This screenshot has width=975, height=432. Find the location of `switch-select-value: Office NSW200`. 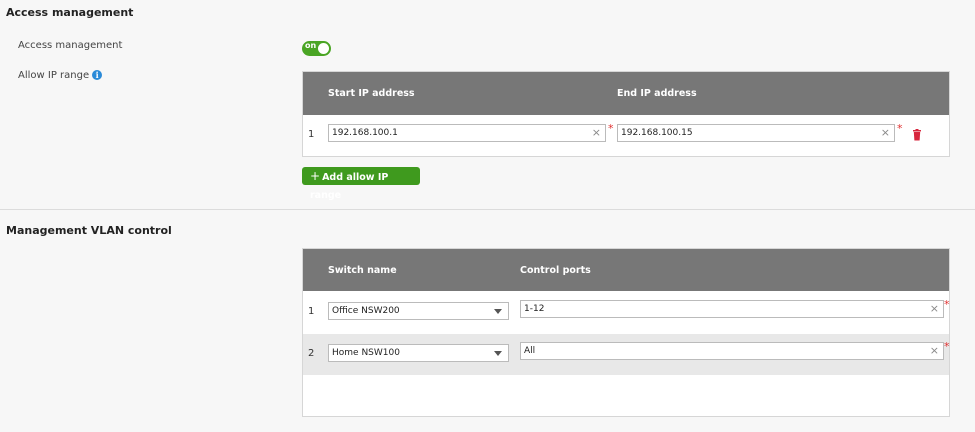

switch-select-value: Office NSW200 is located at coordinates (366, 311).